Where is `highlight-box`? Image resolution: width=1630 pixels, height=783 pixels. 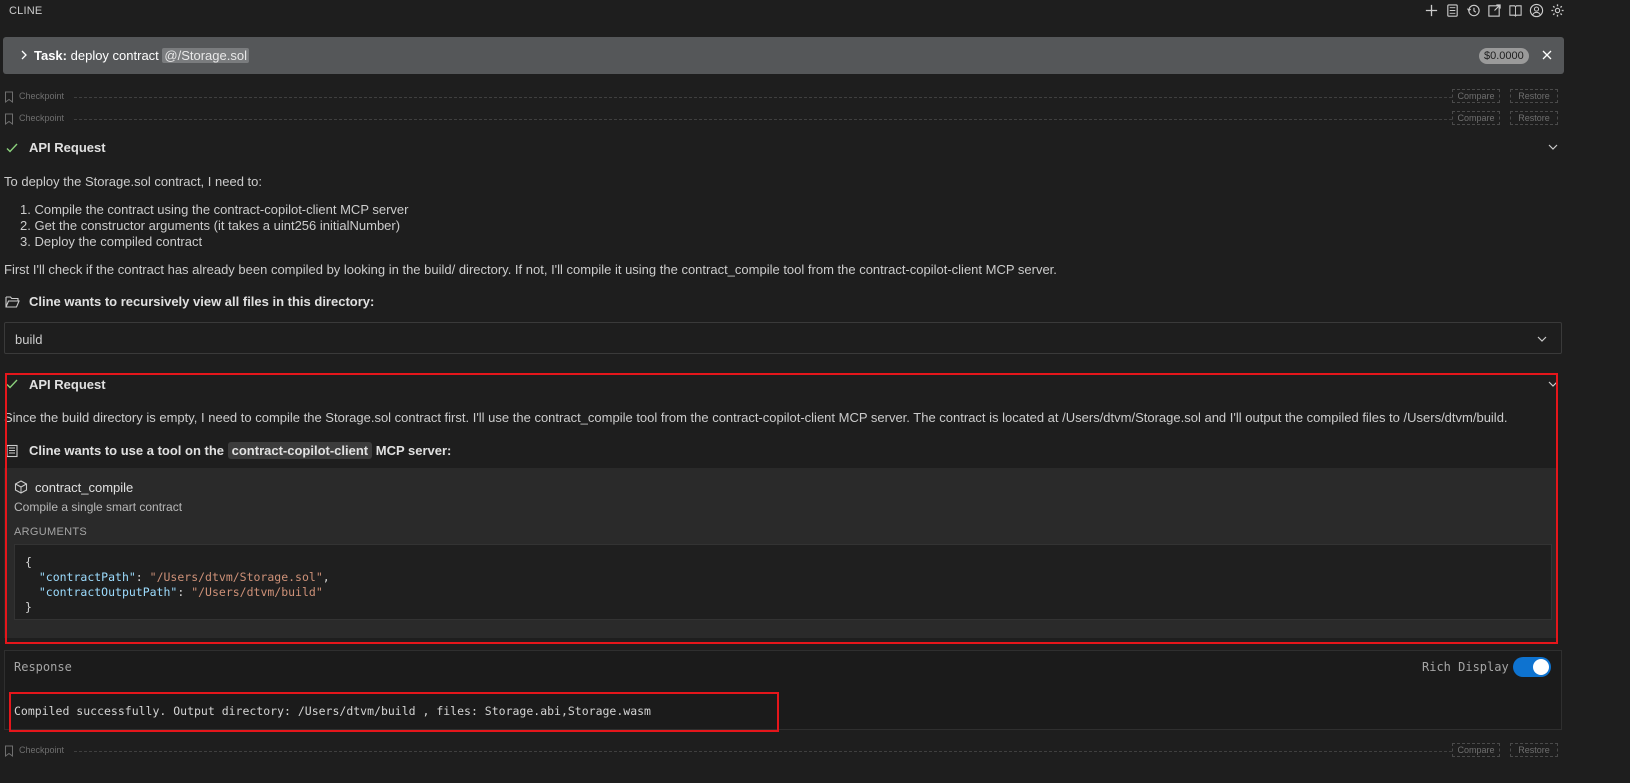 highlight-box is located at coordinates (394, 712).